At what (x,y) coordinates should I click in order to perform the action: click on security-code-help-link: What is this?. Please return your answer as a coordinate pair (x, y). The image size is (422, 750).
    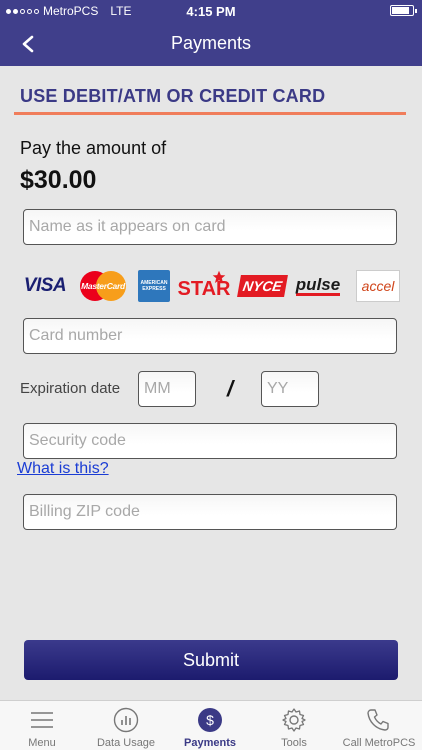
    Looking at the image, I should click on (63, 469).